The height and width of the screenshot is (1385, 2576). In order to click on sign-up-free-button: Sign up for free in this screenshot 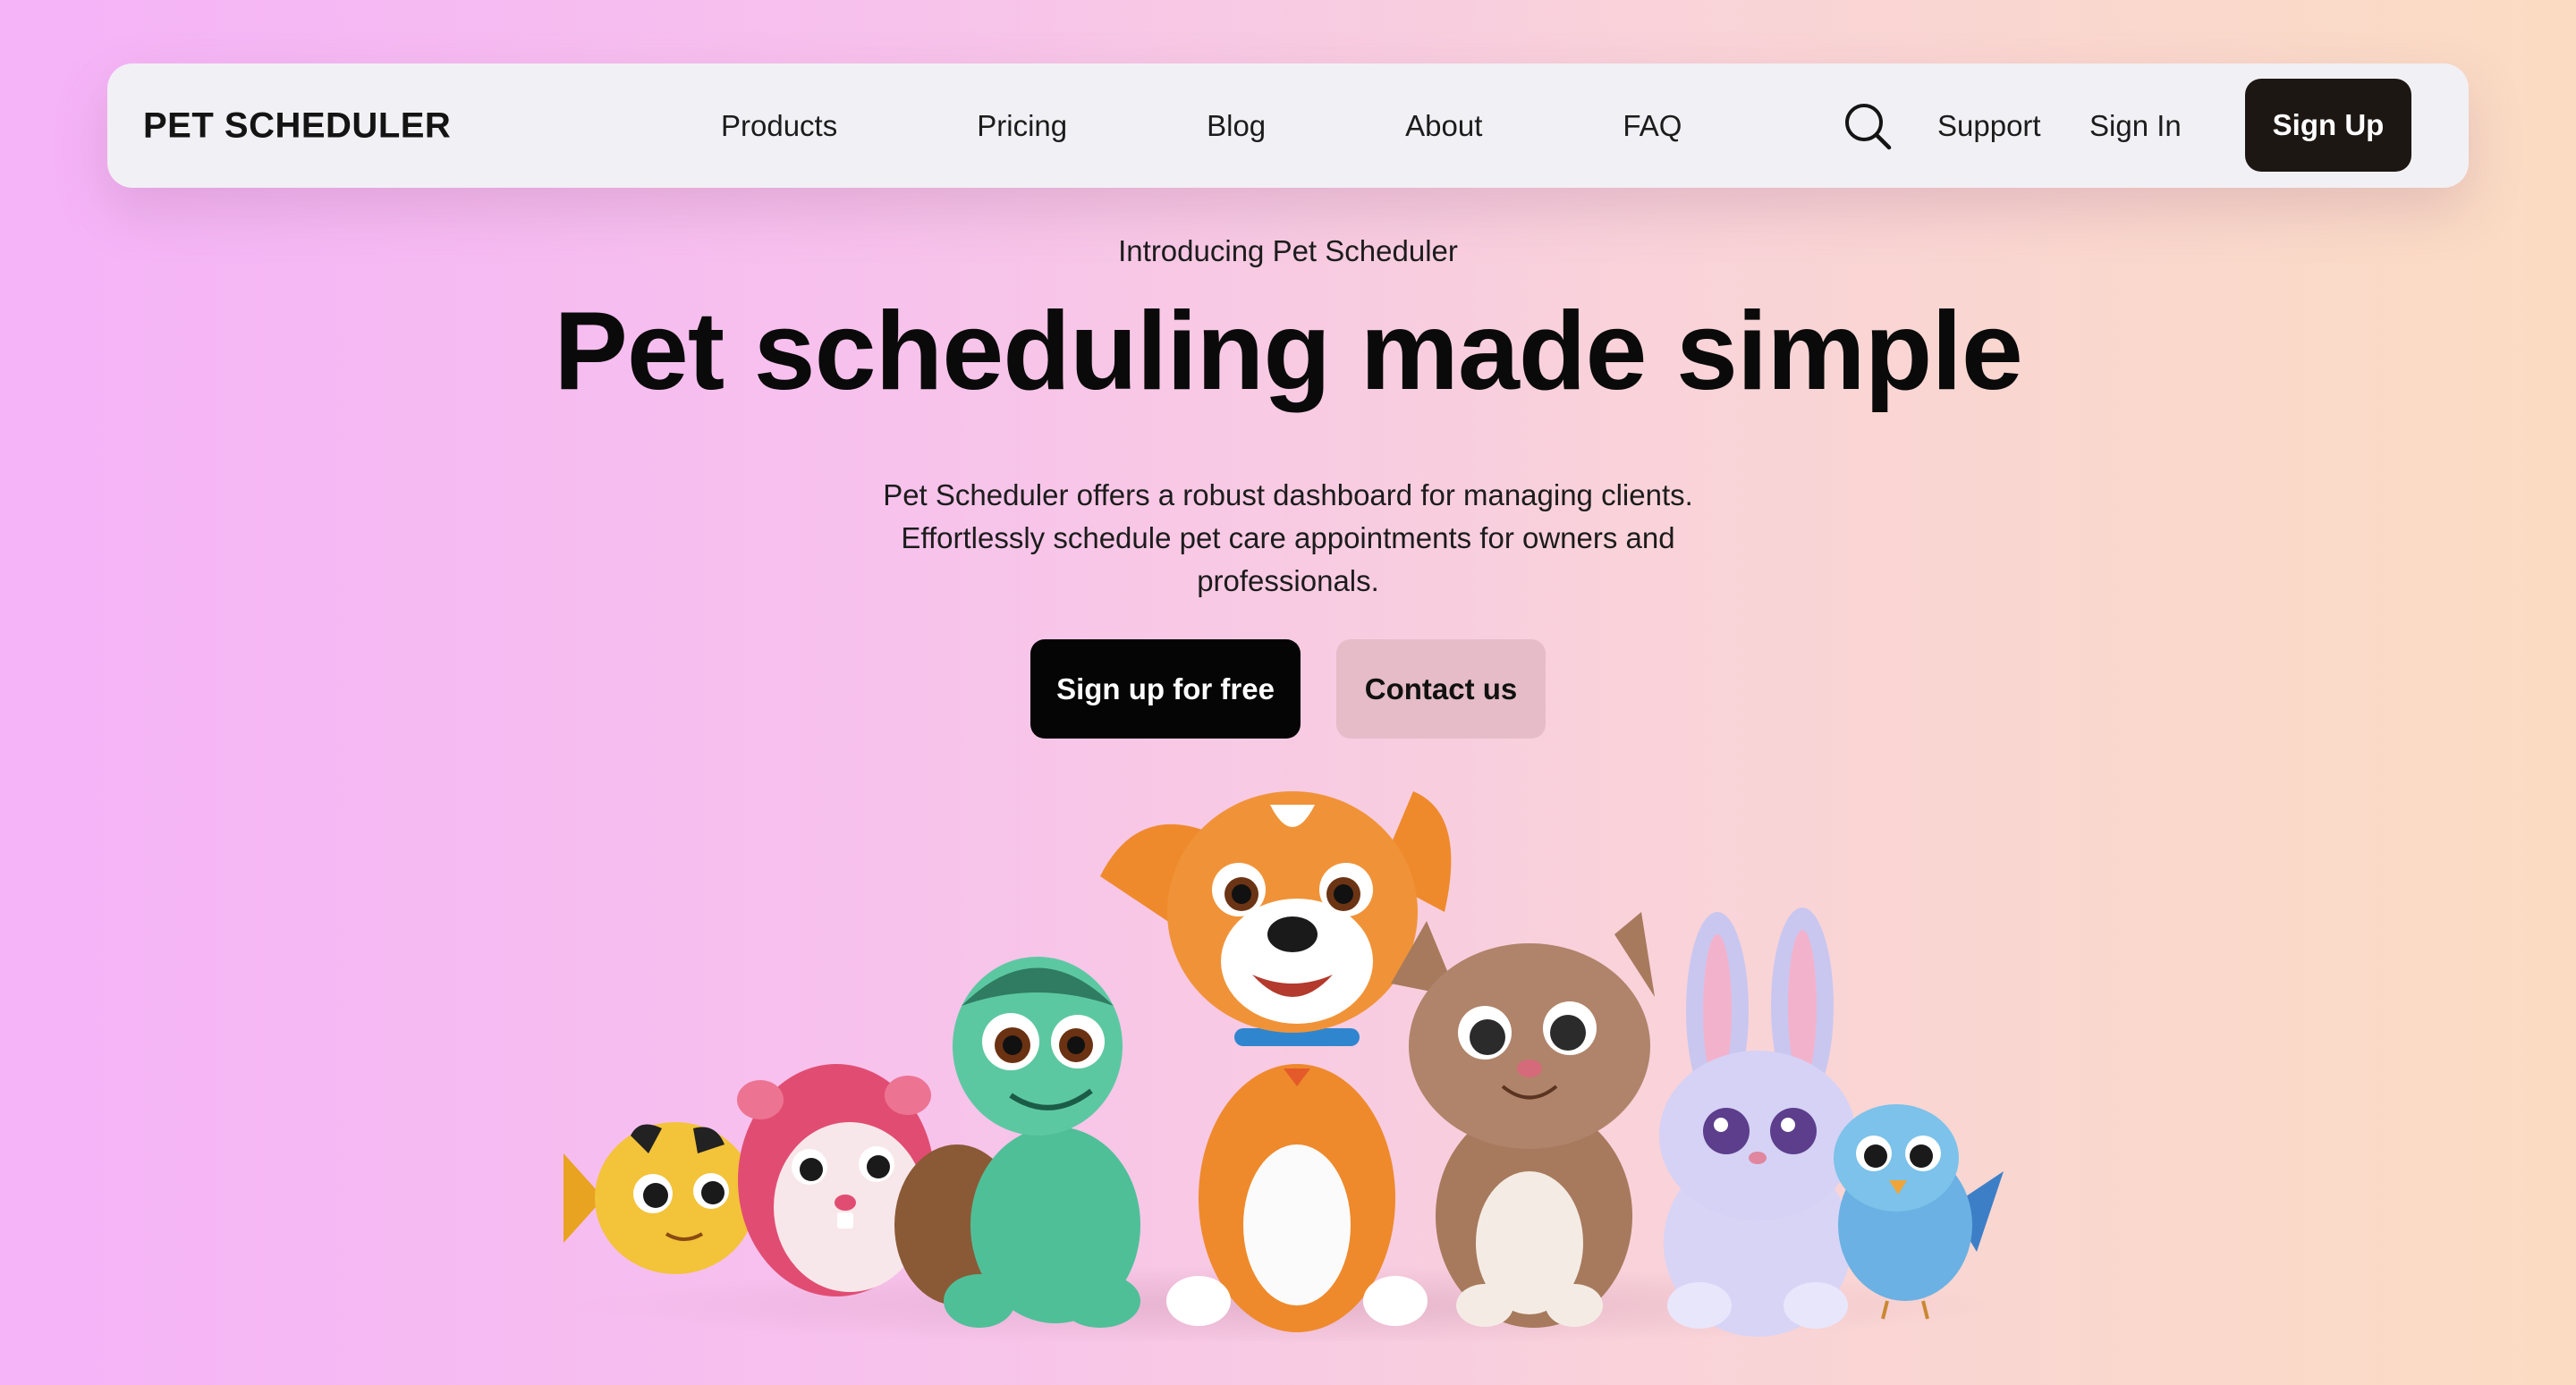, I will do `click(1165, 689)`.